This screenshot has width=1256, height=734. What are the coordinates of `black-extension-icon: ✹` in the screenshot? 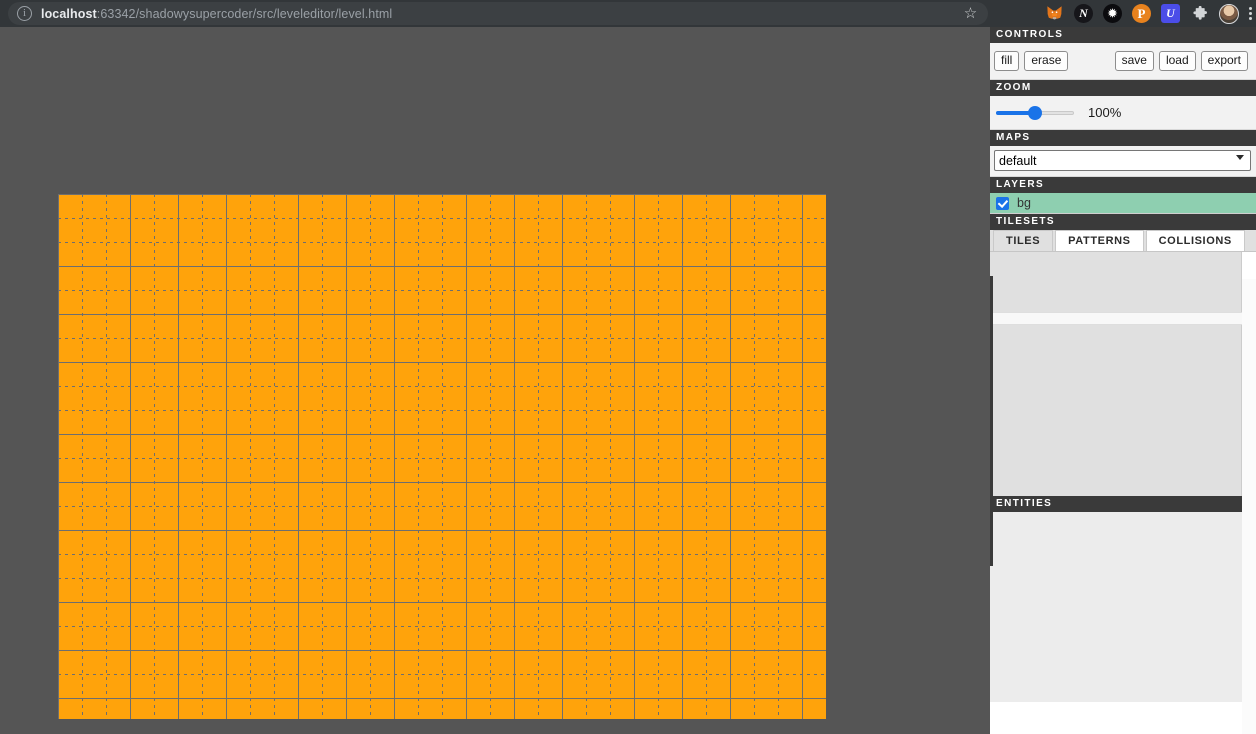 It's located at (1112, 13).